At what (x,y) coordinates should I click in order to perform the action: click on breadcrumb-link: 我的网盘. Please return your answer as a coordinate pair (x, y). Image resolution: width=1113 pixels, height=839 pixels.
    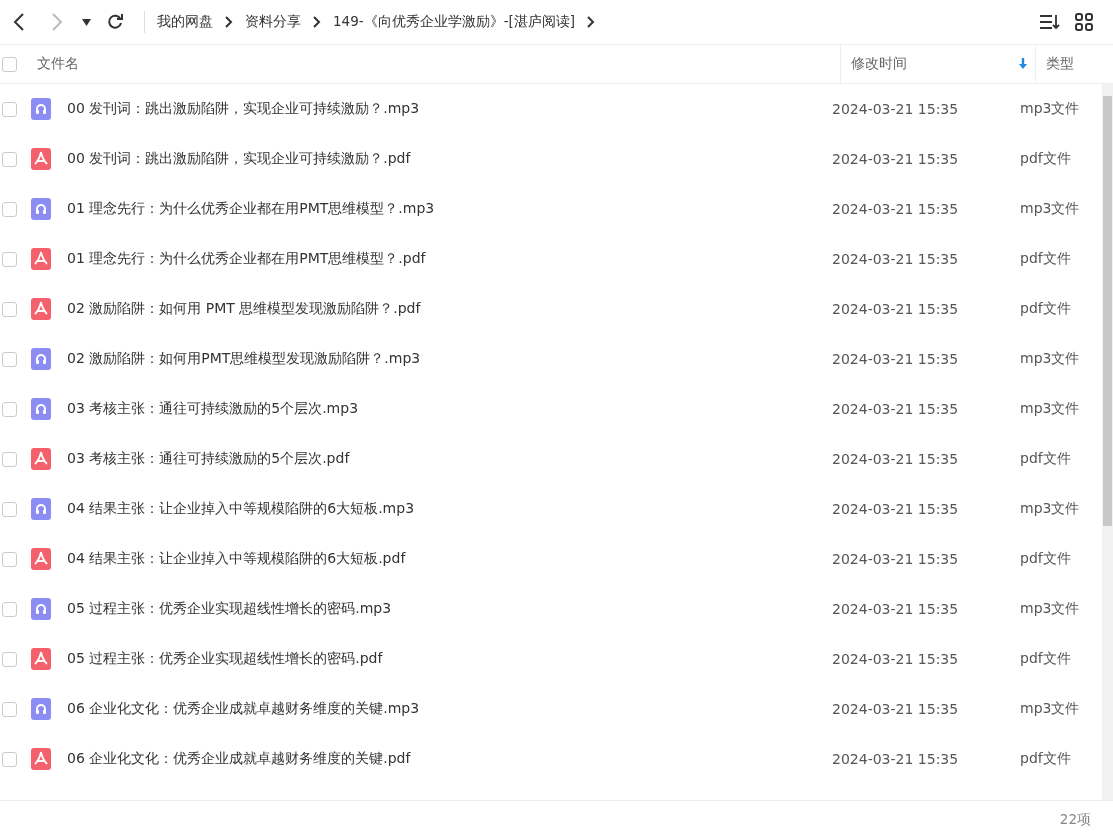
    Looking at the image, I should click on (185, 22).